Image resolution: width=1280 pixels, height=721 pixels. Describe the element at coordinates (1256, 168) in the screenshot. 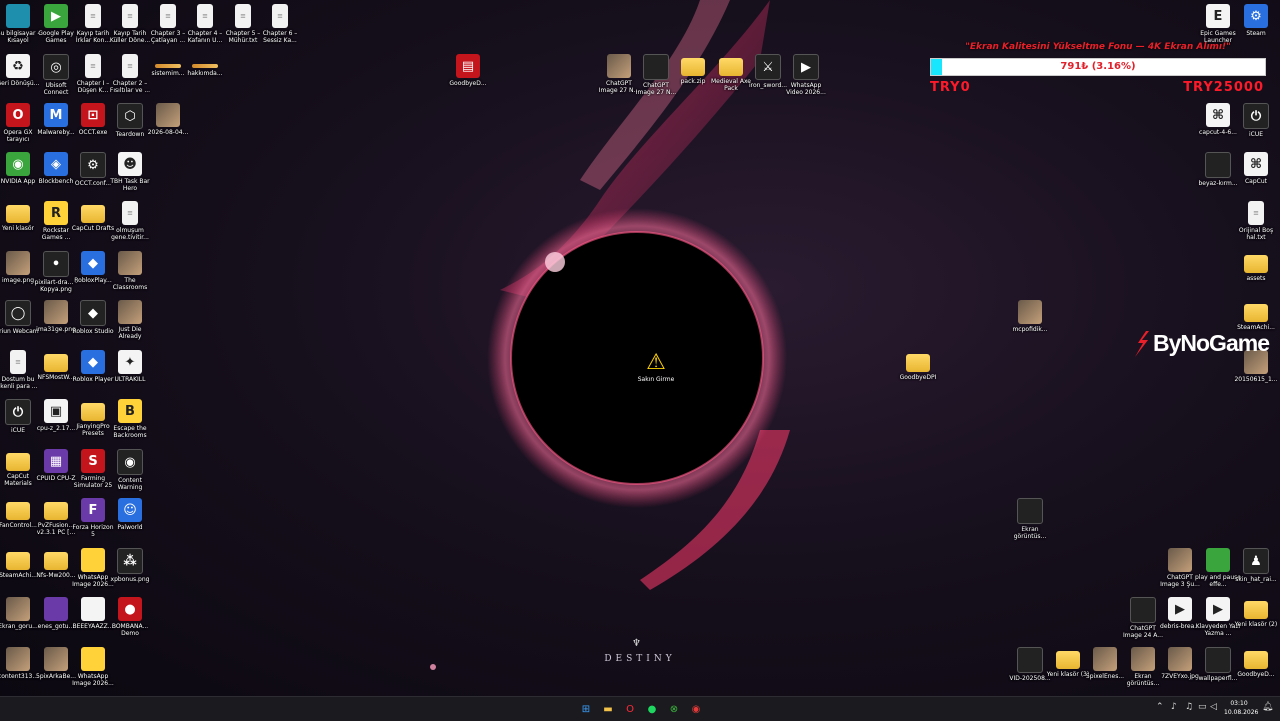

I see `desktop-icon-capcut: ⌘ CapCut` at that location.